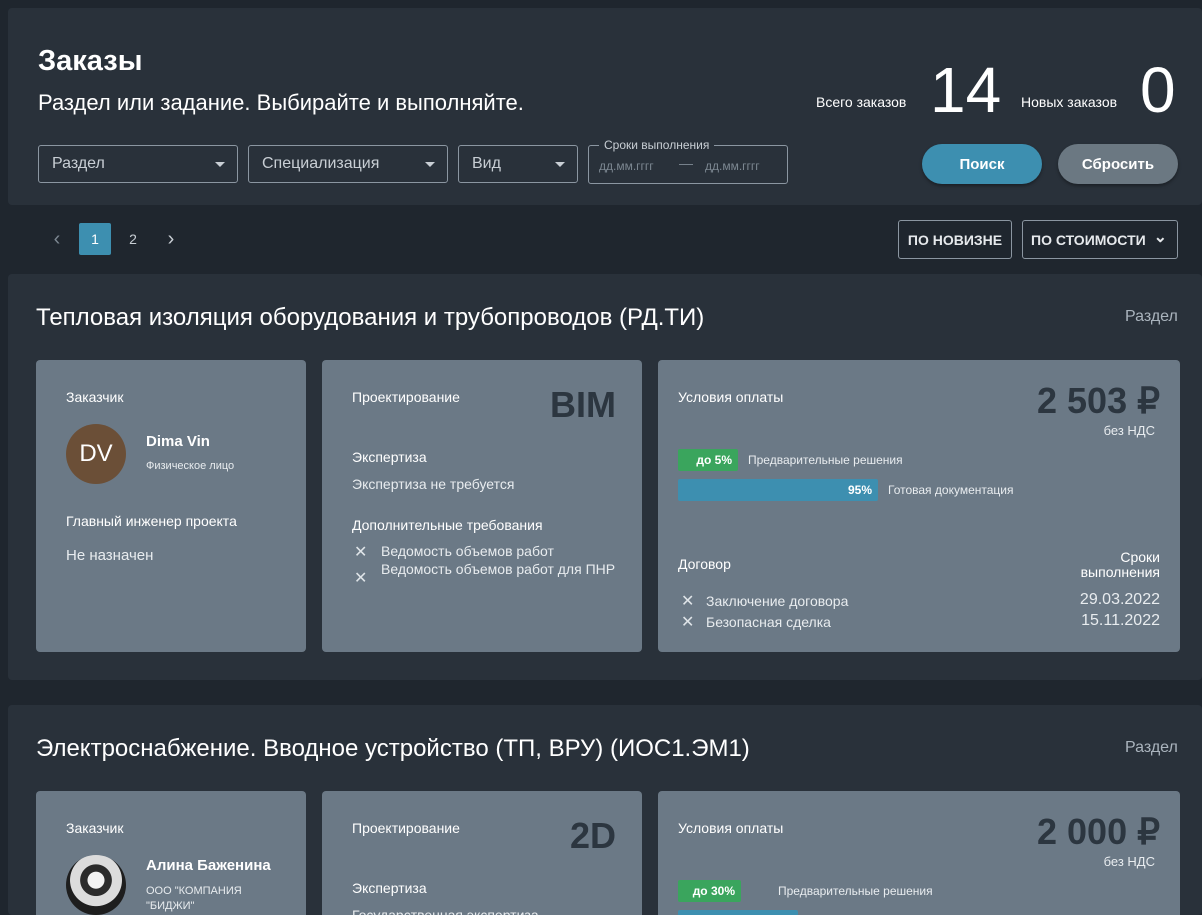 This screenshot has width=1202, height=915. I want to click on contract-item: Безопасная сделка, so click(768, 622).